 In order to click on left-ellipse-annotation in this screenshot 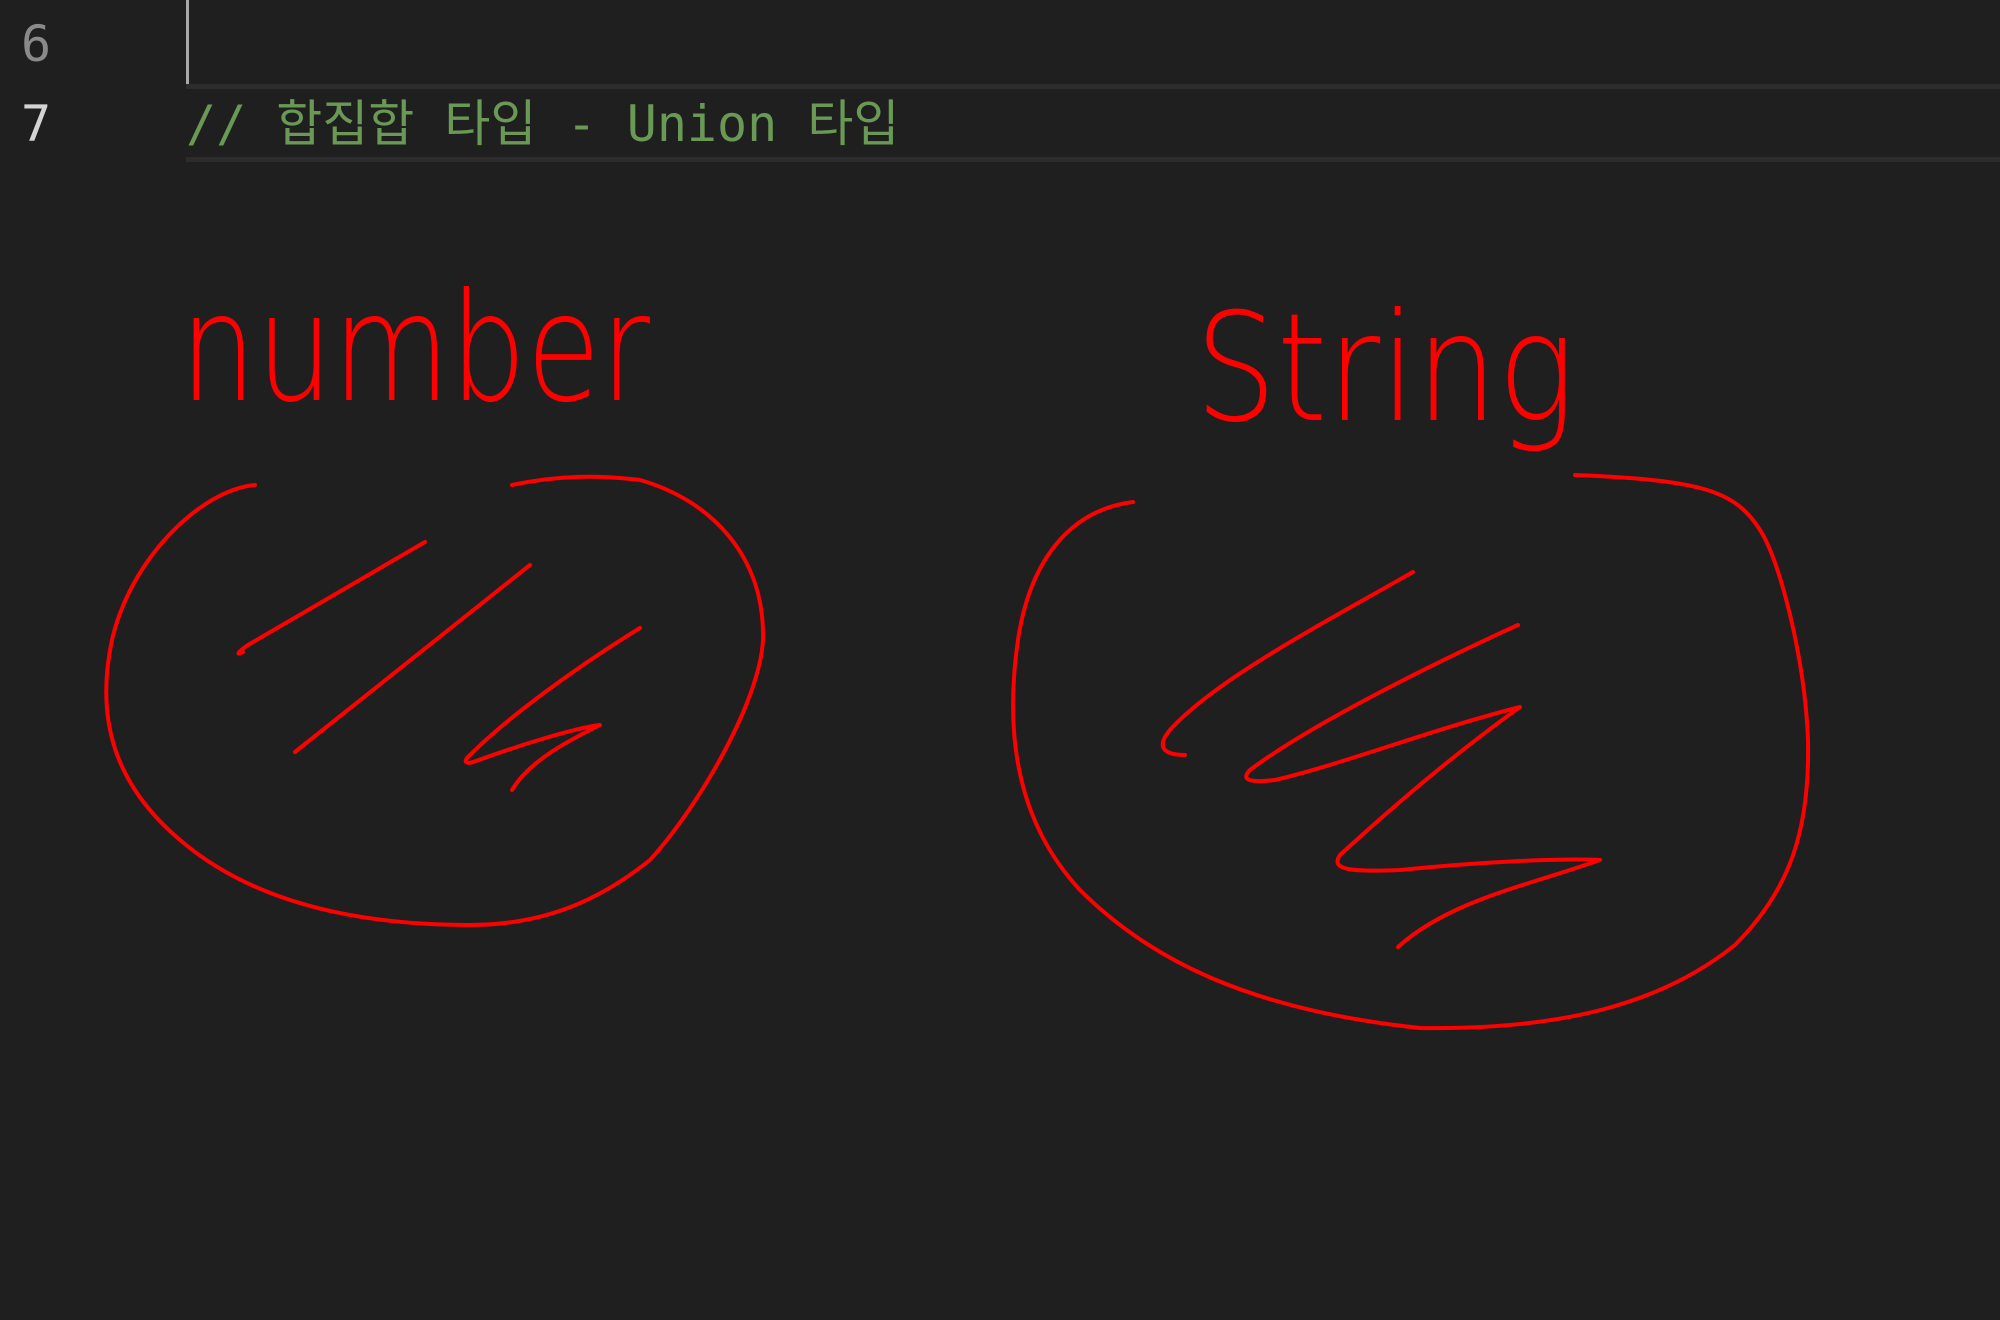, I will do `click(435, 700)`.